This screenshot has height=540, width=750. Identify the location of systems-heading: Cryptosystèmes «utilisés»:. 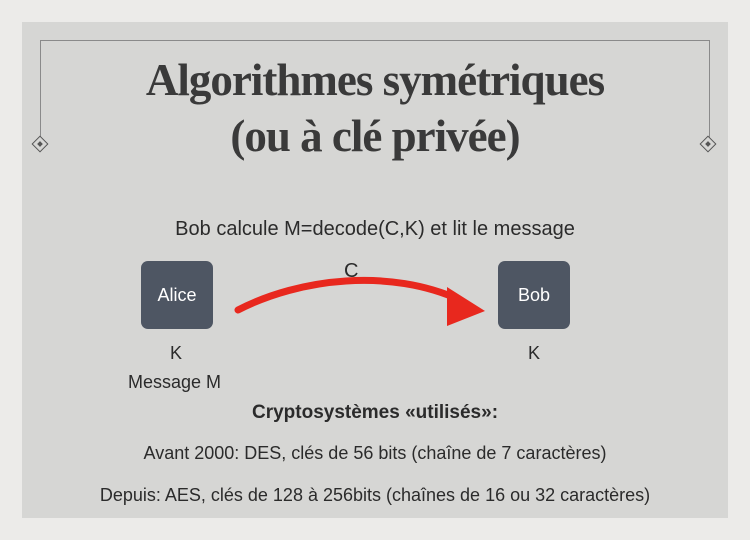
(375, 412).